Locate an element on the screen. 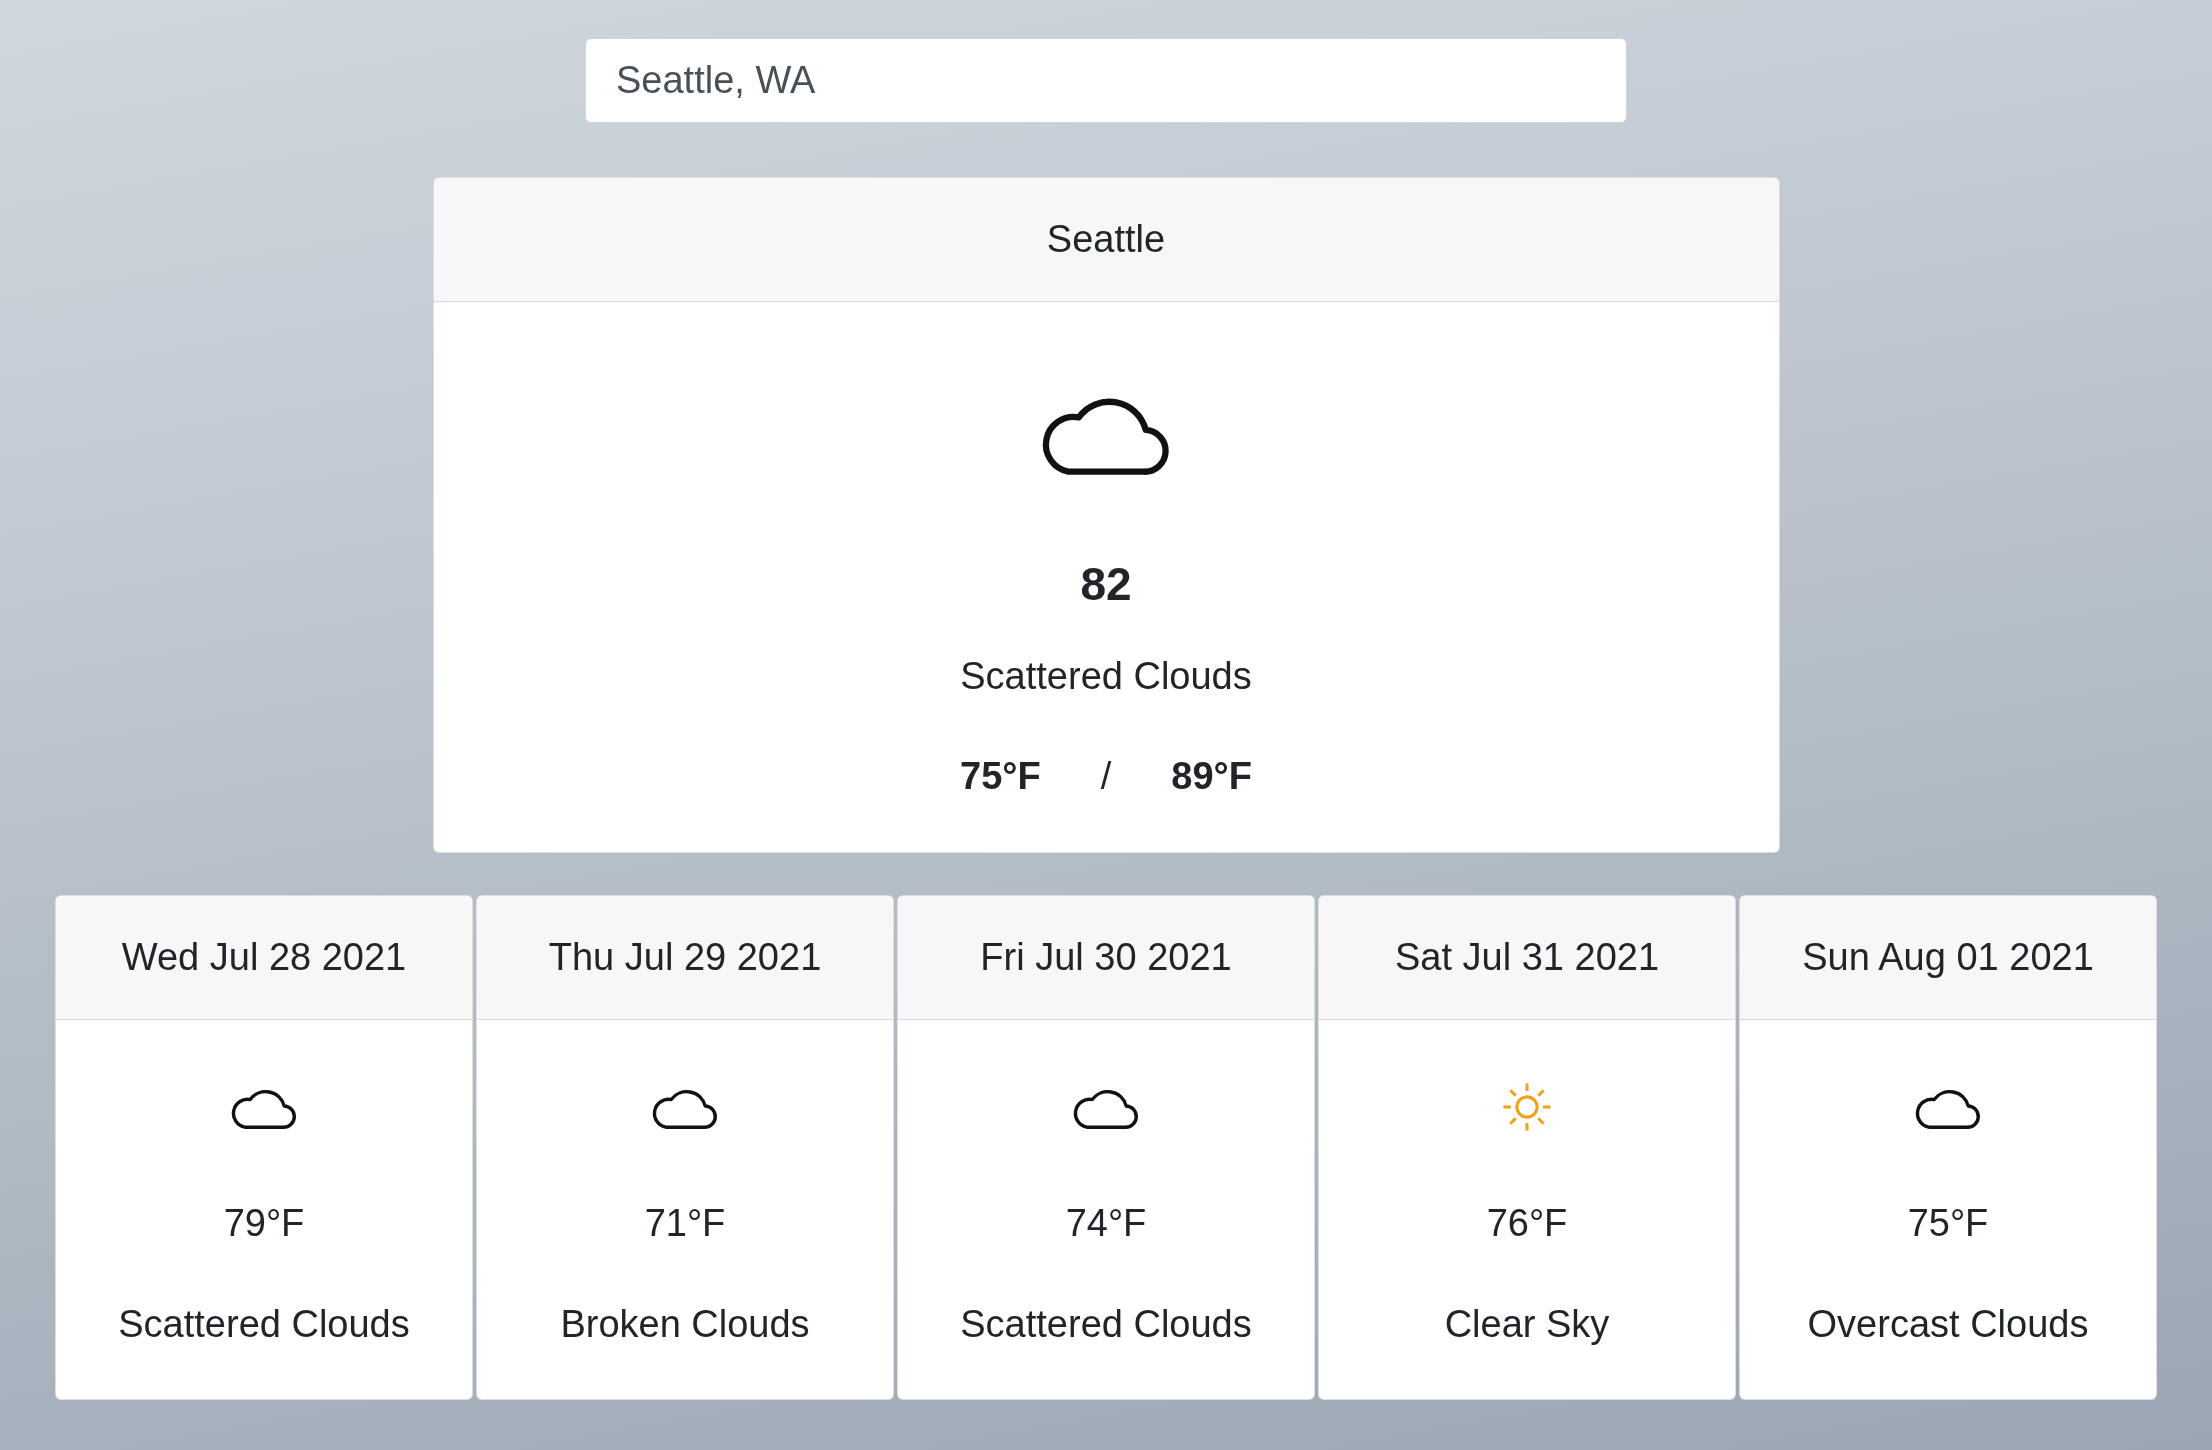 The width and height of the screenshot is (2212, 1450). search-field: Seattle, WA is located at coordinates (1106, 80).